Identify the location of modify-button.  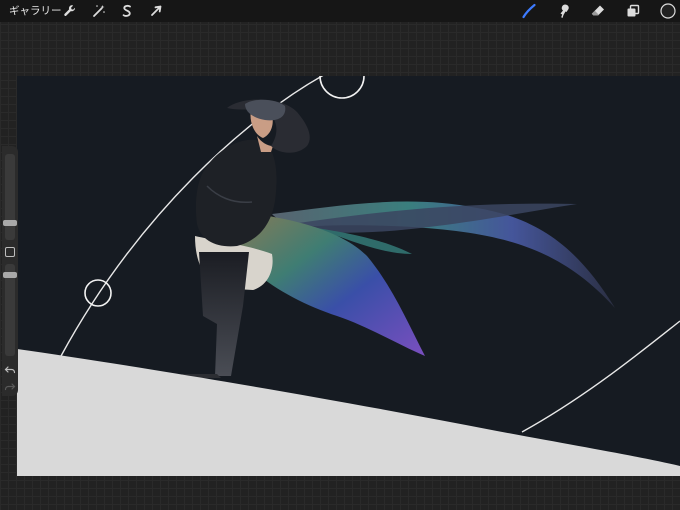
(10, 252).